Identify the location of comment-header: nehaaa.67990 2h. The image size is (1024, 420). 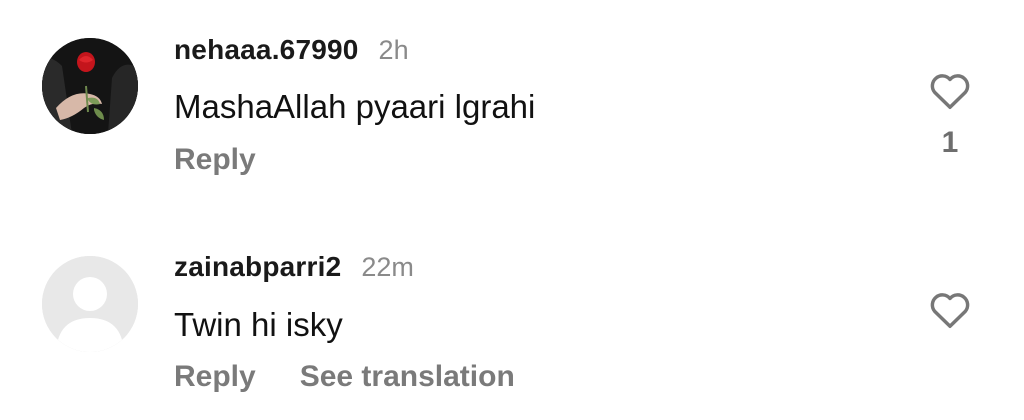
(291, 50).